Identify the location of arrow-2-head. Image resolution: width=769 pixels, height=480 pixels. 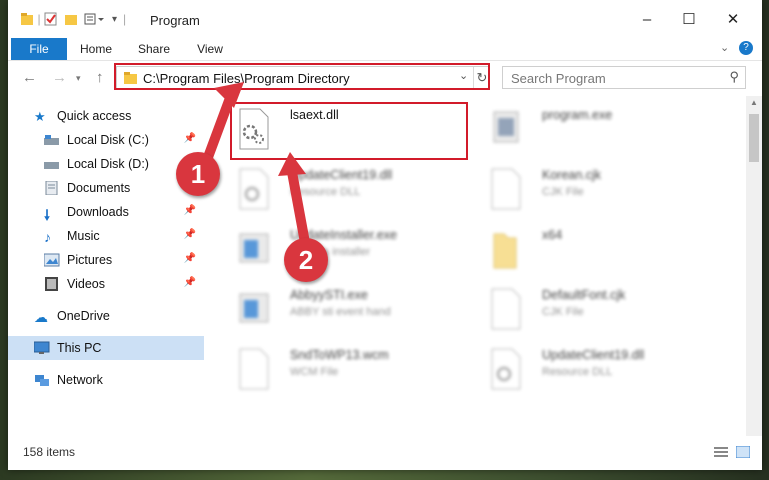
(292, 164).